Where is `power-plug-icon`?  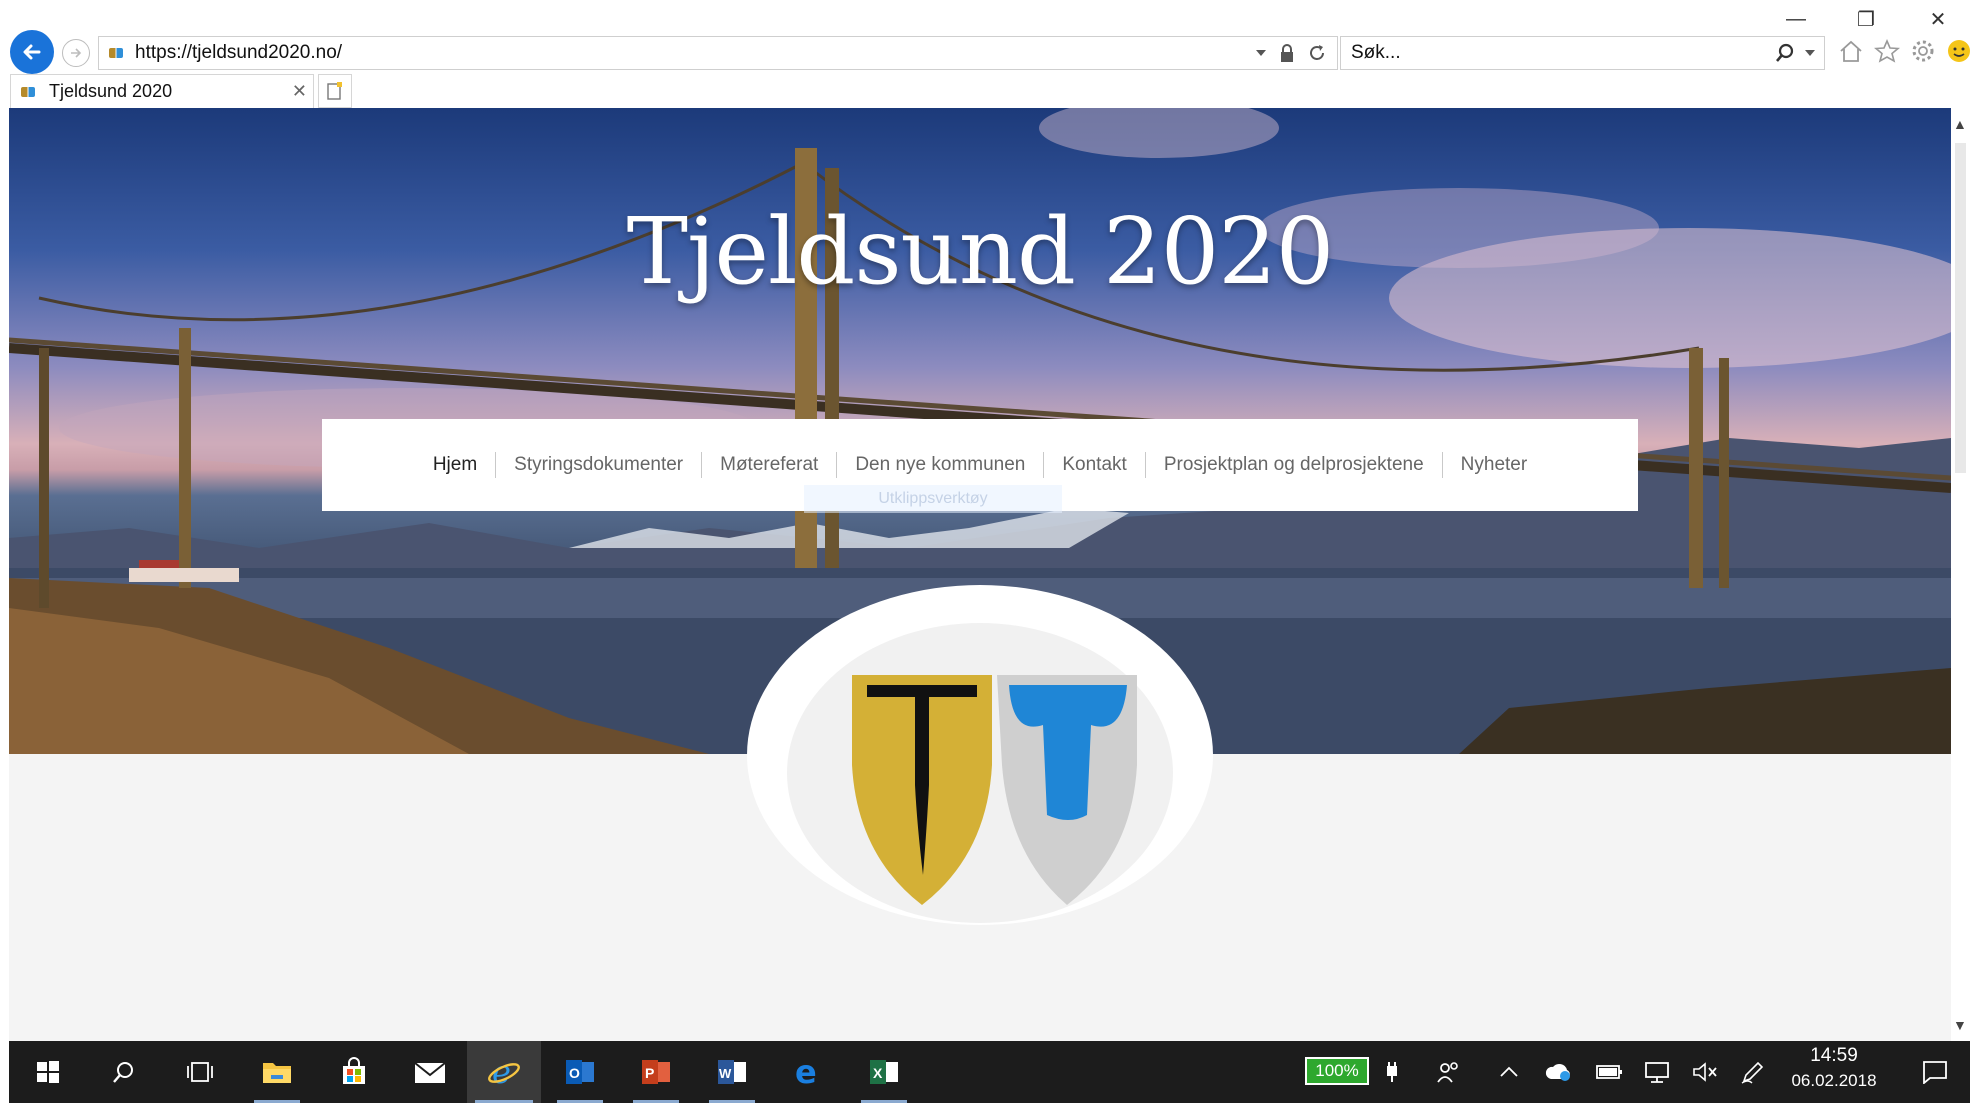 power-plug-icon is located at coordinates (1392, 1072).